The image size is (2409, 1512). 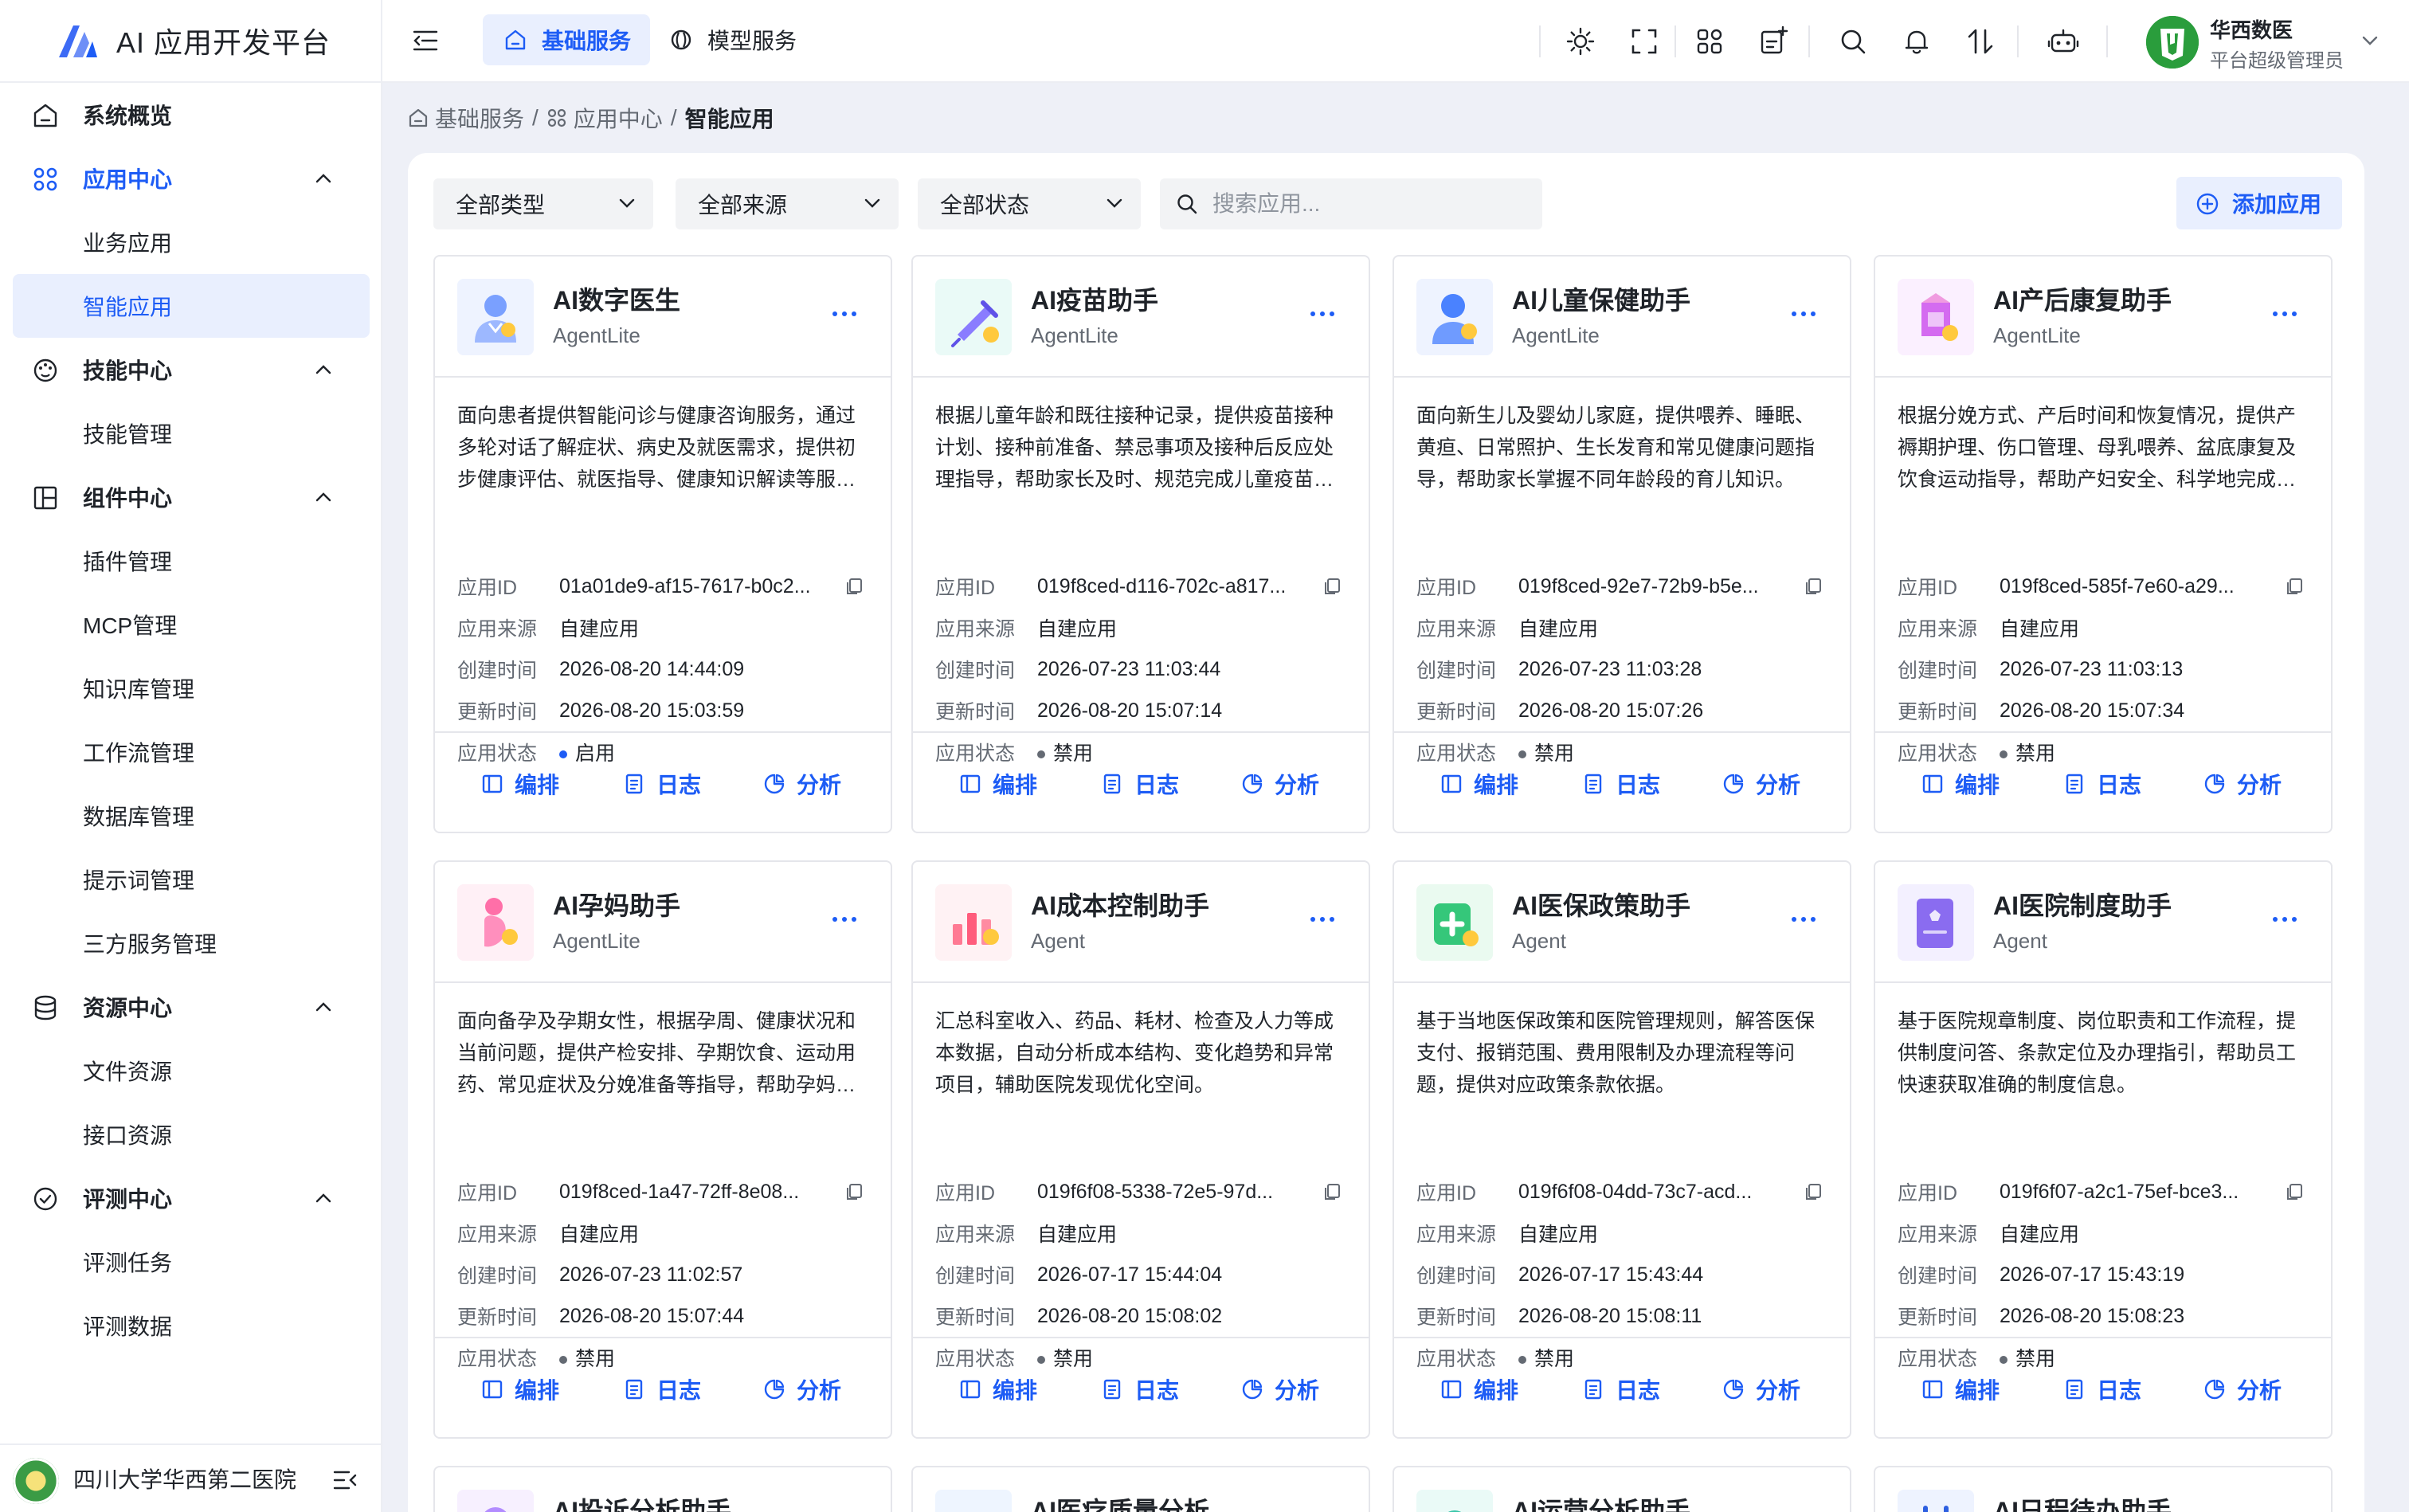 I want to click on sidebar-group-0: 系统概览, so click(x=191, y=115).